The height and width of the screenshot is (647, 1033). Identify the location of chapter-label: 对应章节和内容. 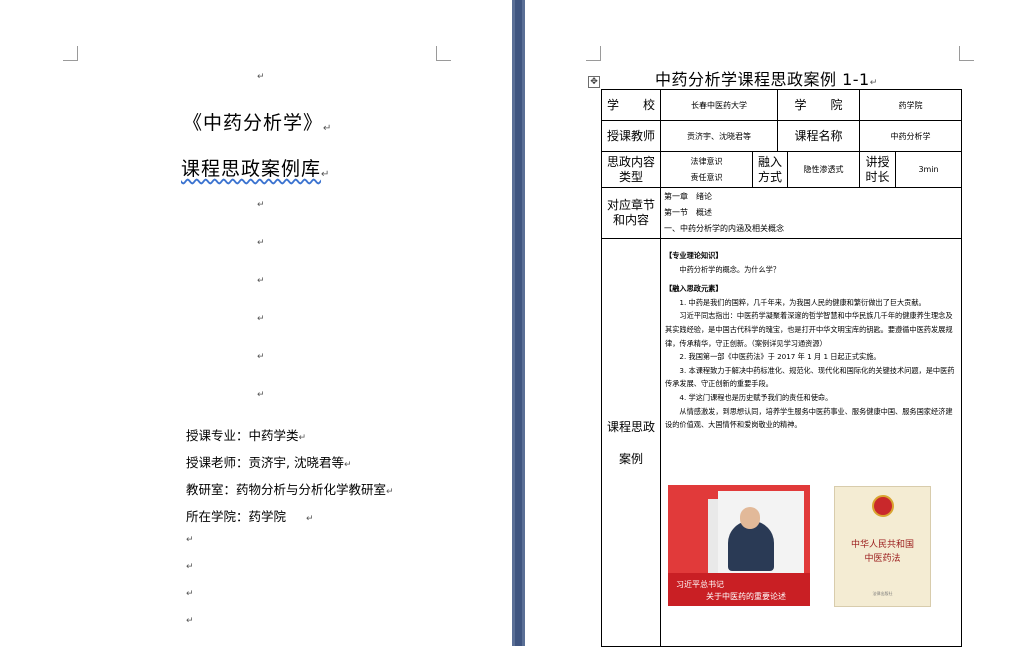
(631, 213).